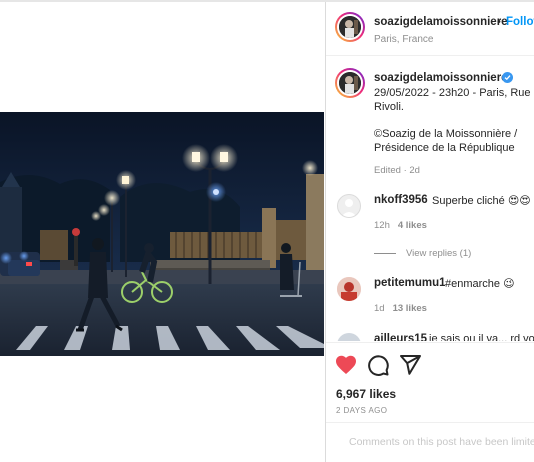 Image resolution: width=534 pixels, height=462 pixels. Describe the element at coordinates (481, 337) in the screenshot. I see `comment-text: je sais ou il va... rd vous` at that location.